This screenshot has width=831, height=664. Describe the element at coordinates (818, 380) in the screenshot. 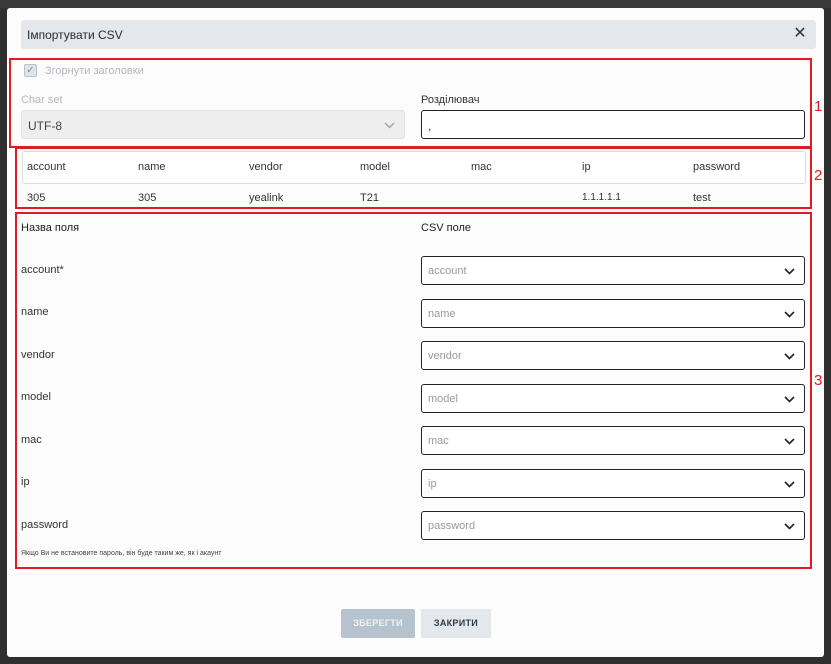

I see `annotation-label-3: 3` at that location.